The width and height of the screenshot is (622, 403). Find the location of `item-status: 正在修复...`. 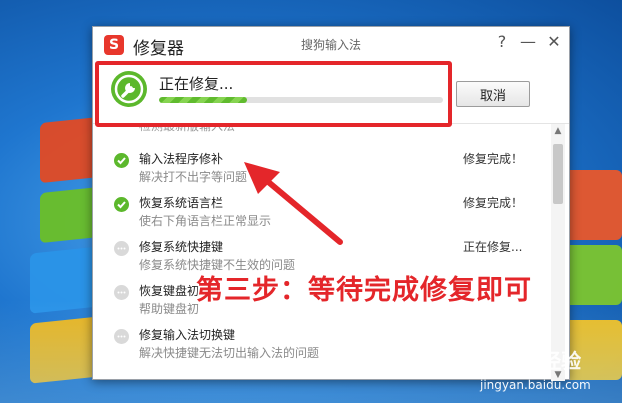

item-status: 正在修复... is located at coordinates (493, 247).